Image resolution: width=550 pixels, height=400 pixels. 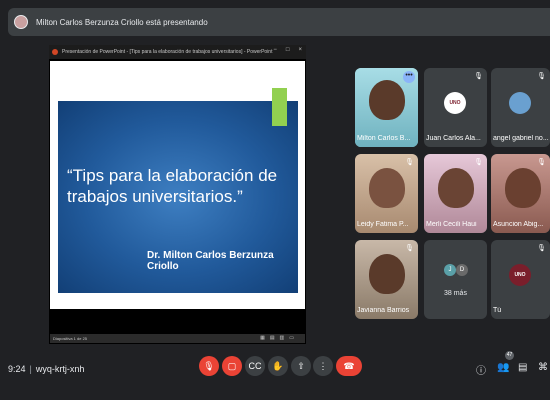 I want to click on more-options-icon: •••, so click(x=409, y=77).